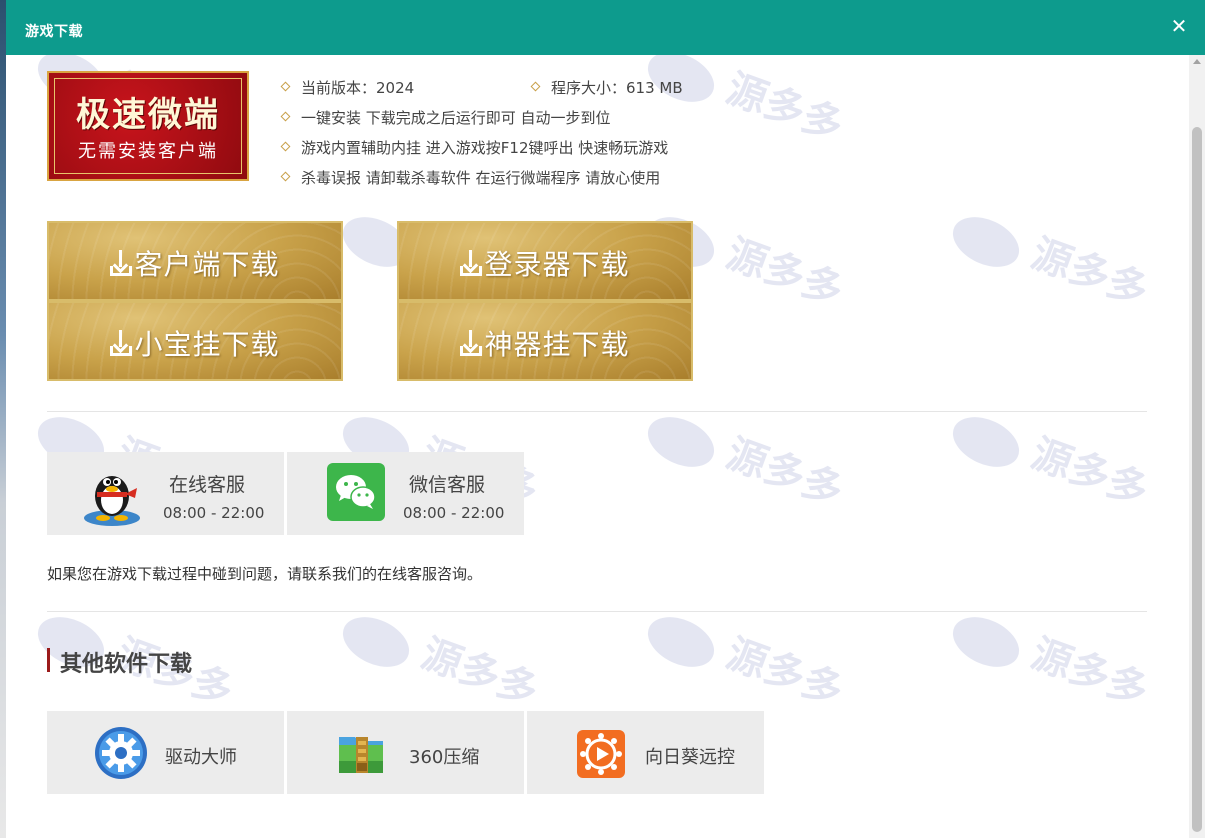 Image resolution: width=1205 pixels, height=838 pixels. Describe the element at coordinates (690, 757) in the screenshot. I see `sunflower-remote-label: 向日葵远控` at that location.